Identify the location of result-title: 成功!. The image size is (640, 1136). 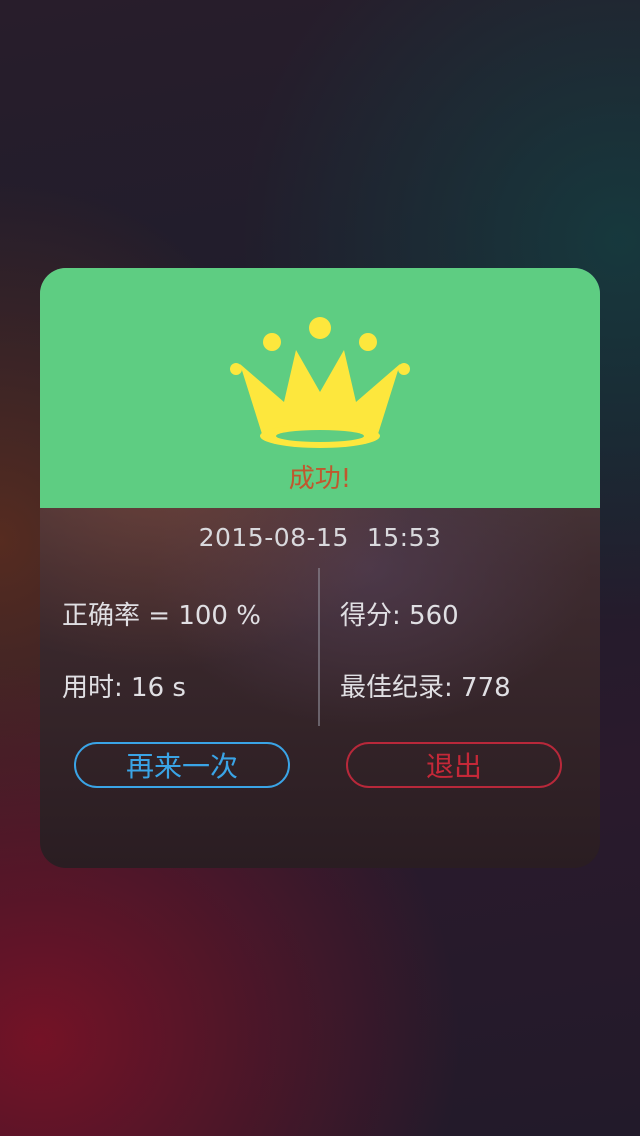
(320, 479).